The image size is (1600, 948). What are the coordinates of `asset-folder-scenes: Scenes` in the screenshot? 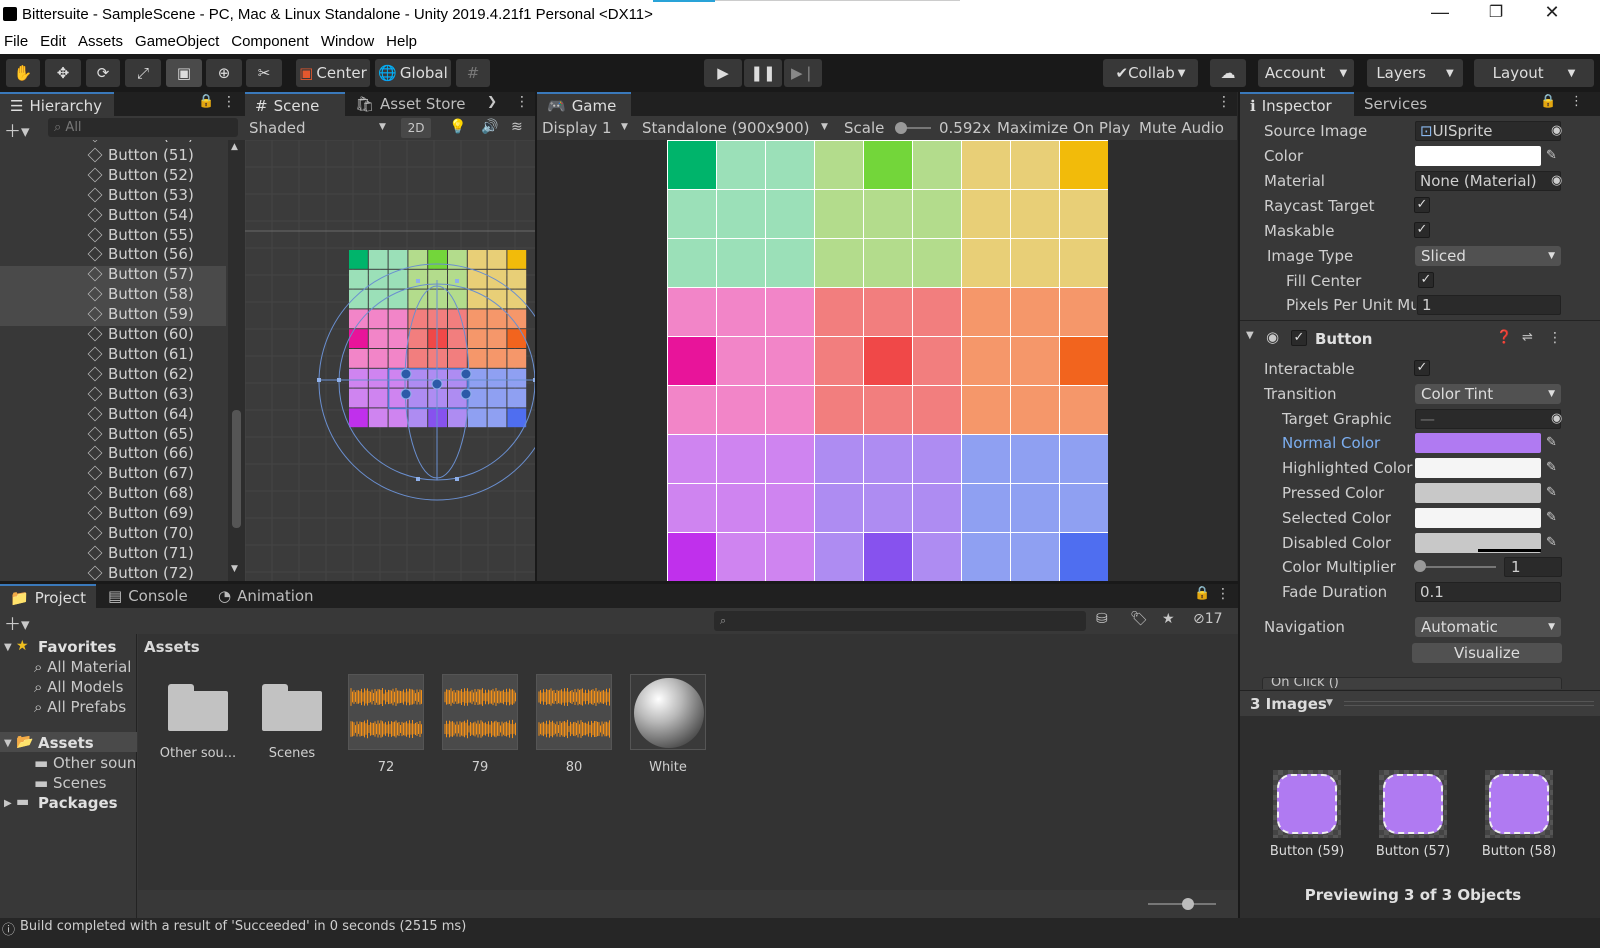 It's located at (292, 715).